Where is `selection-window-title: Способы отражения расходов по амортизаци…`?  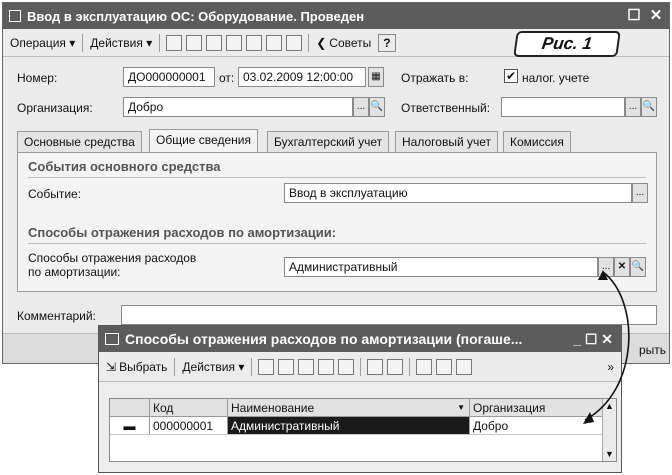
selection-window-title: Способы отражения расходов по амортизаци… is located at coordinates (324, 339).